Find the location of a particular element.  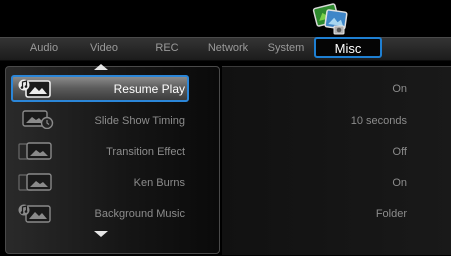

background-music-value: Folder is located at coordinates (391, 214).